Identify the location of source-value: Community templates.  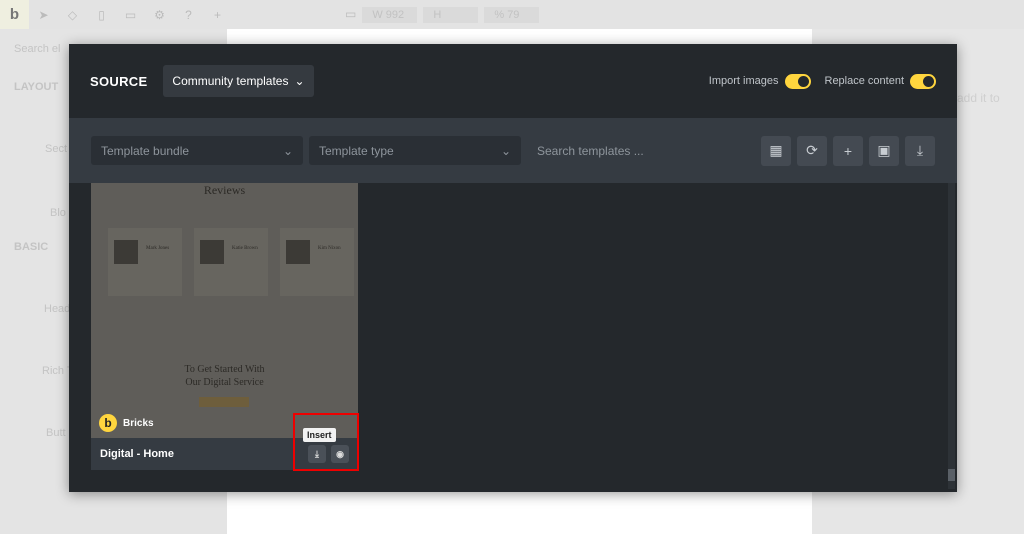
(230, 81).